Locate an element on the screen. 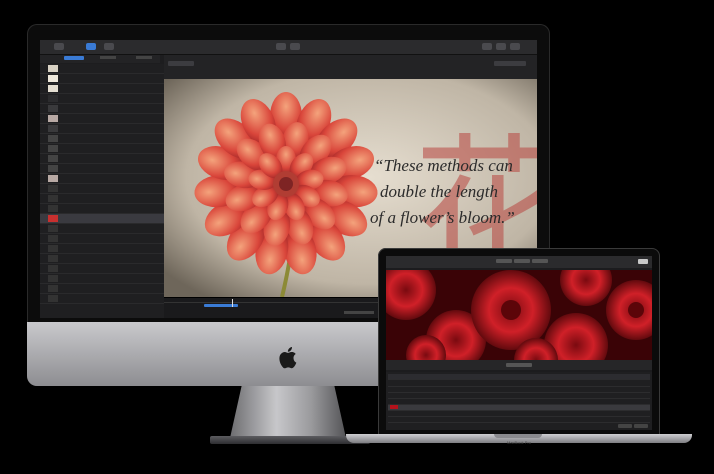 Image resolution: width=714 pixels, height=474 pixels. batch-row is located at coordinates (519, 420).